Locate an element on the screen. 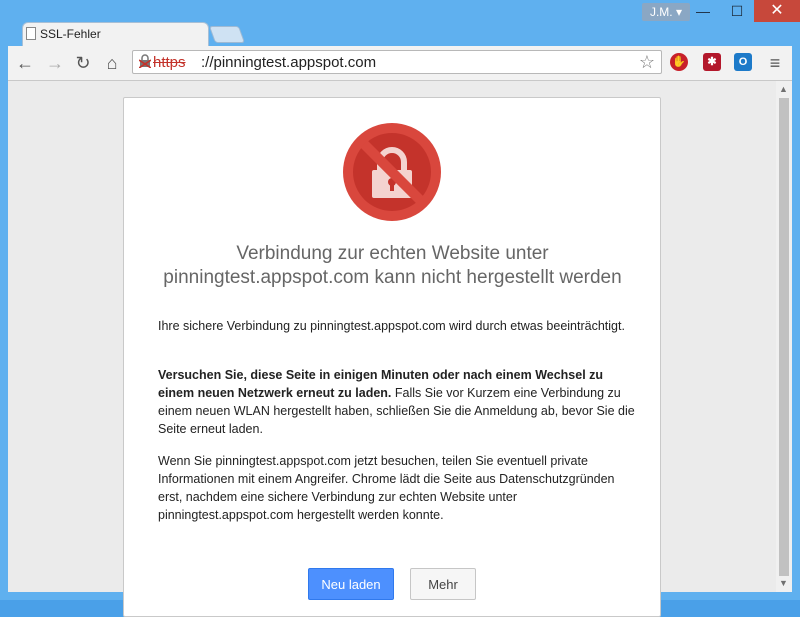 The image size is (800, 617). back-arrow-icon: ← is located at coordinates (25, 63).